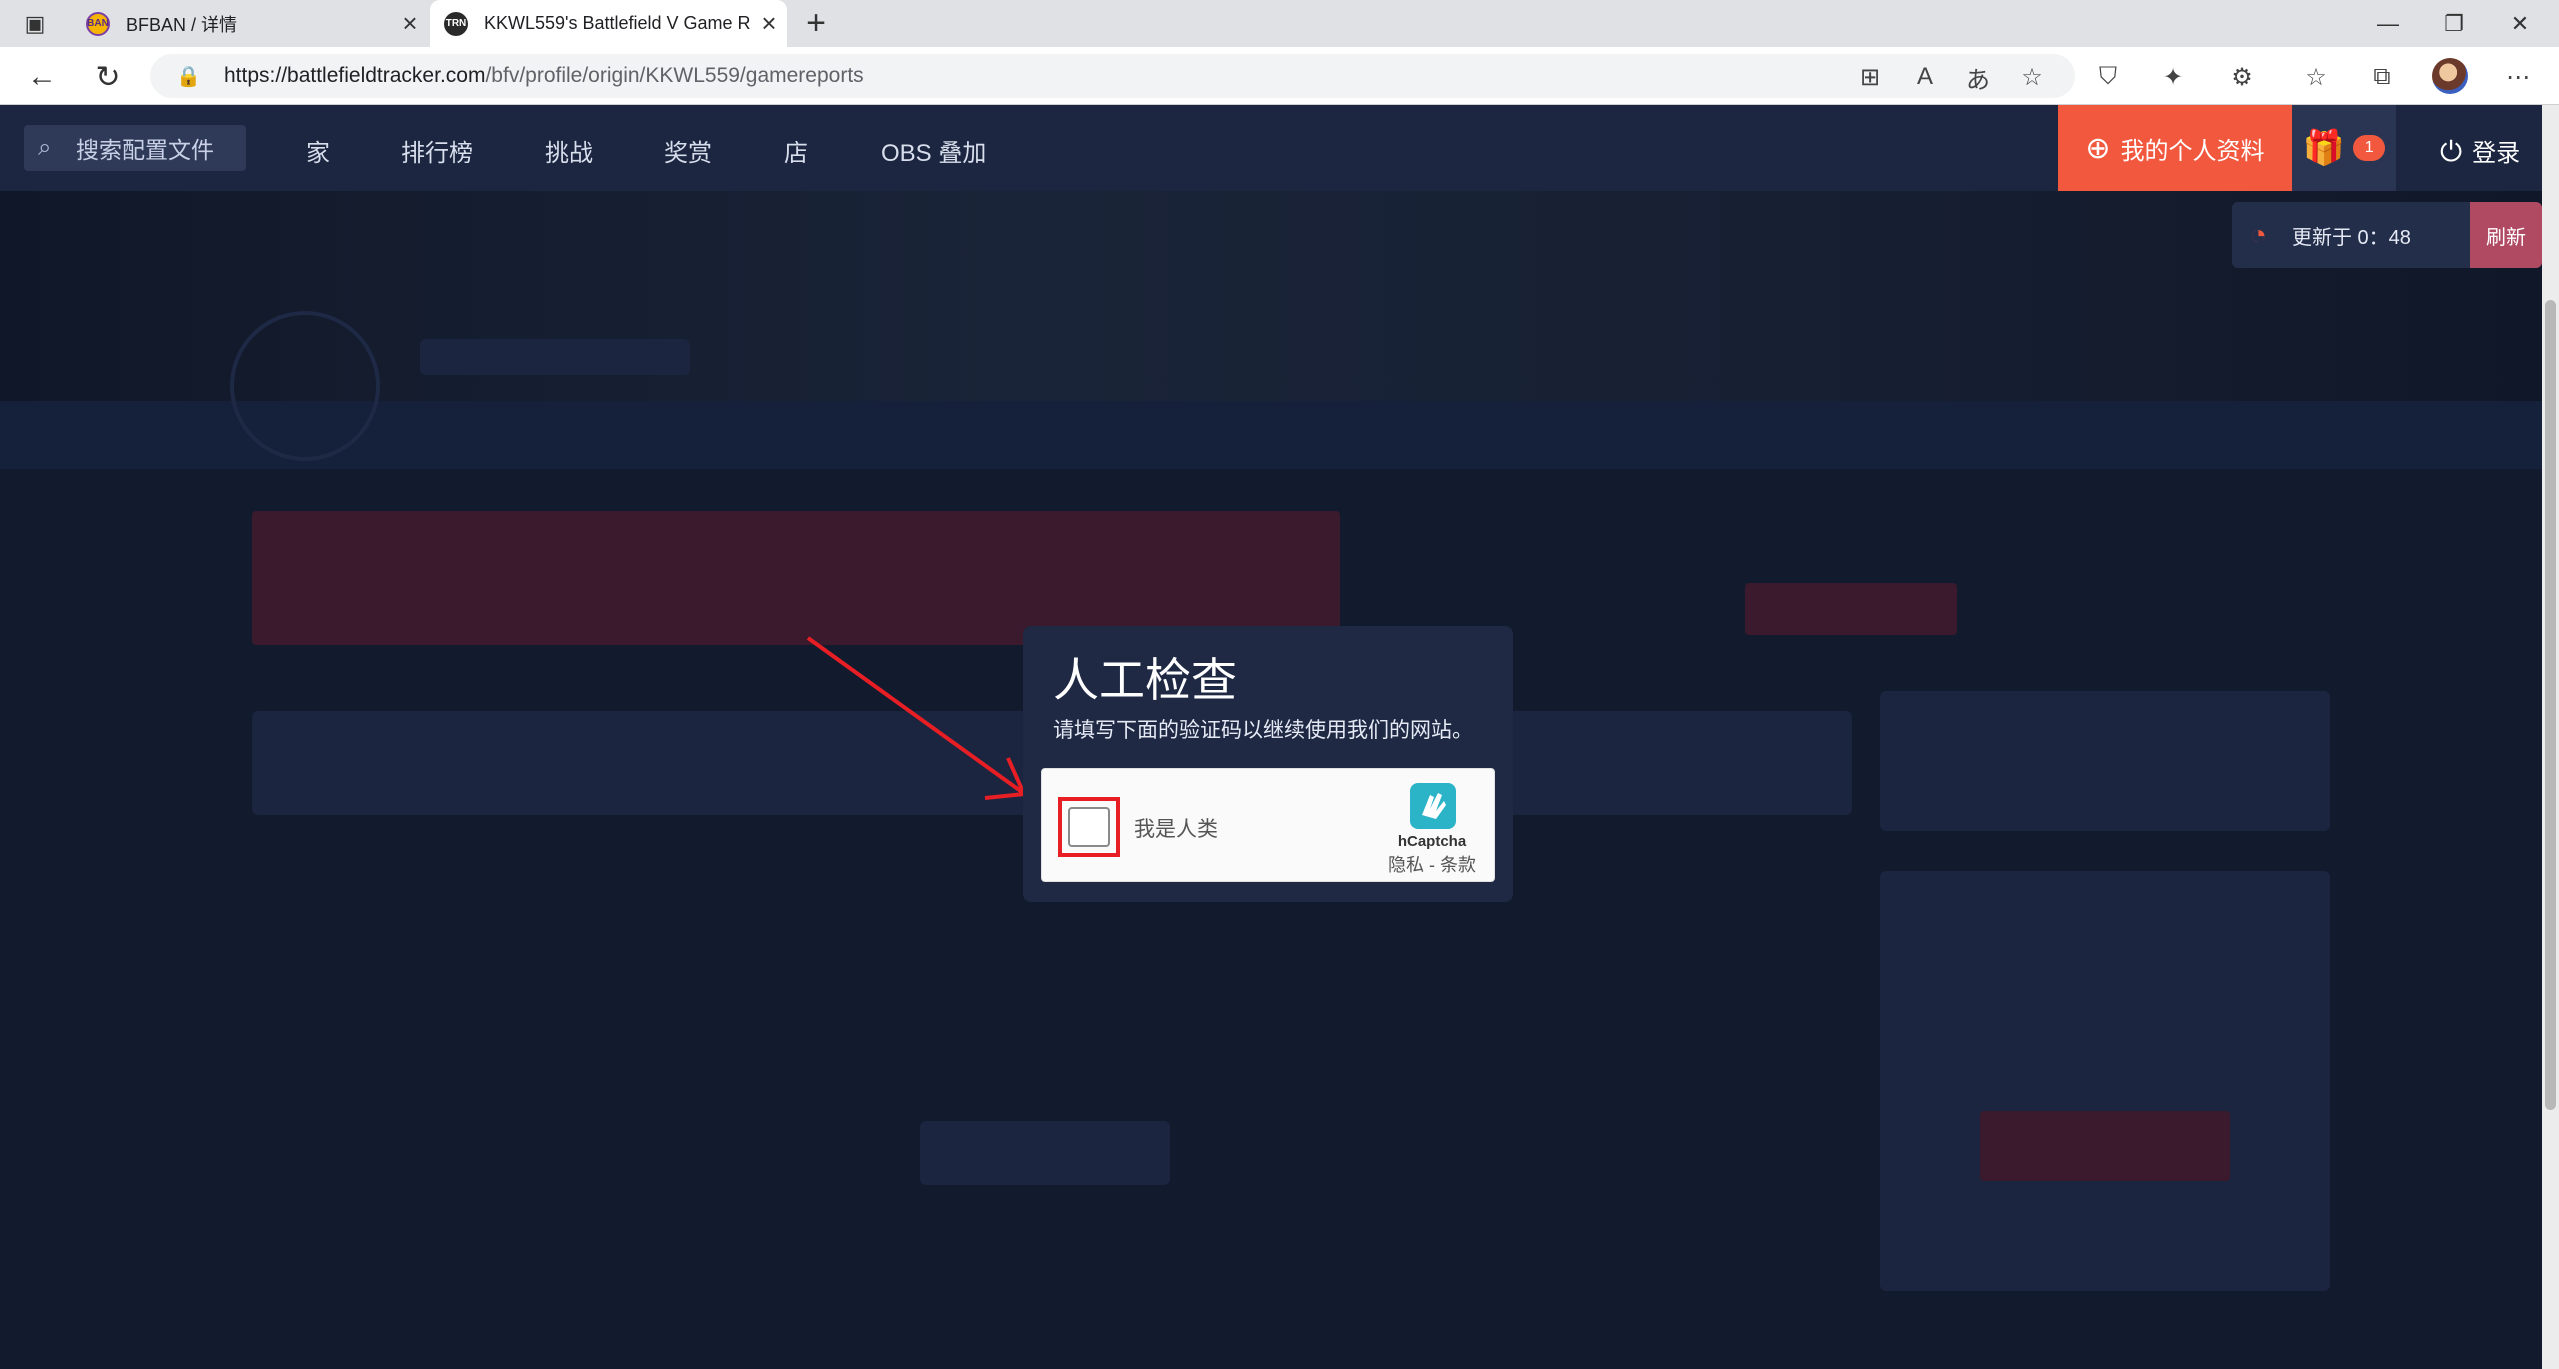 The image size is (2559, 1369). I want to click on scrollbar-thumb, so click(2550, 705).